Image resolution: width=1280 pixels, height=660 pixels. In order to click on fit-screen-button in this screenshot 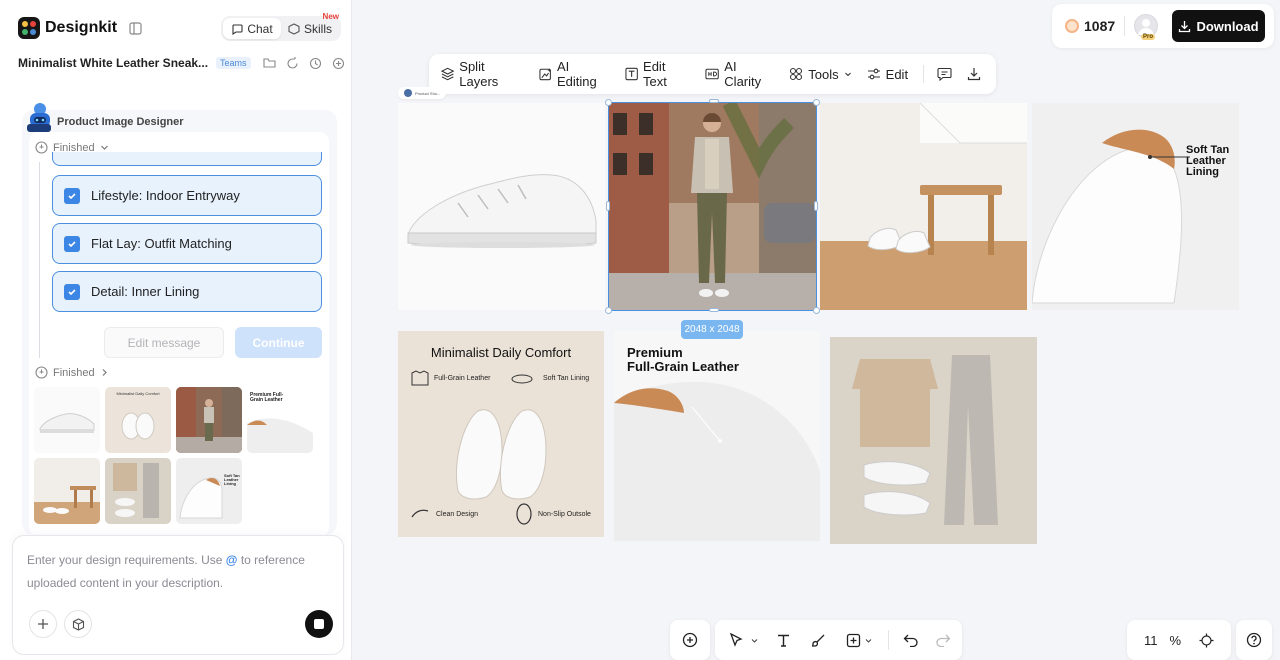, I will do `click(1206, 640)`.